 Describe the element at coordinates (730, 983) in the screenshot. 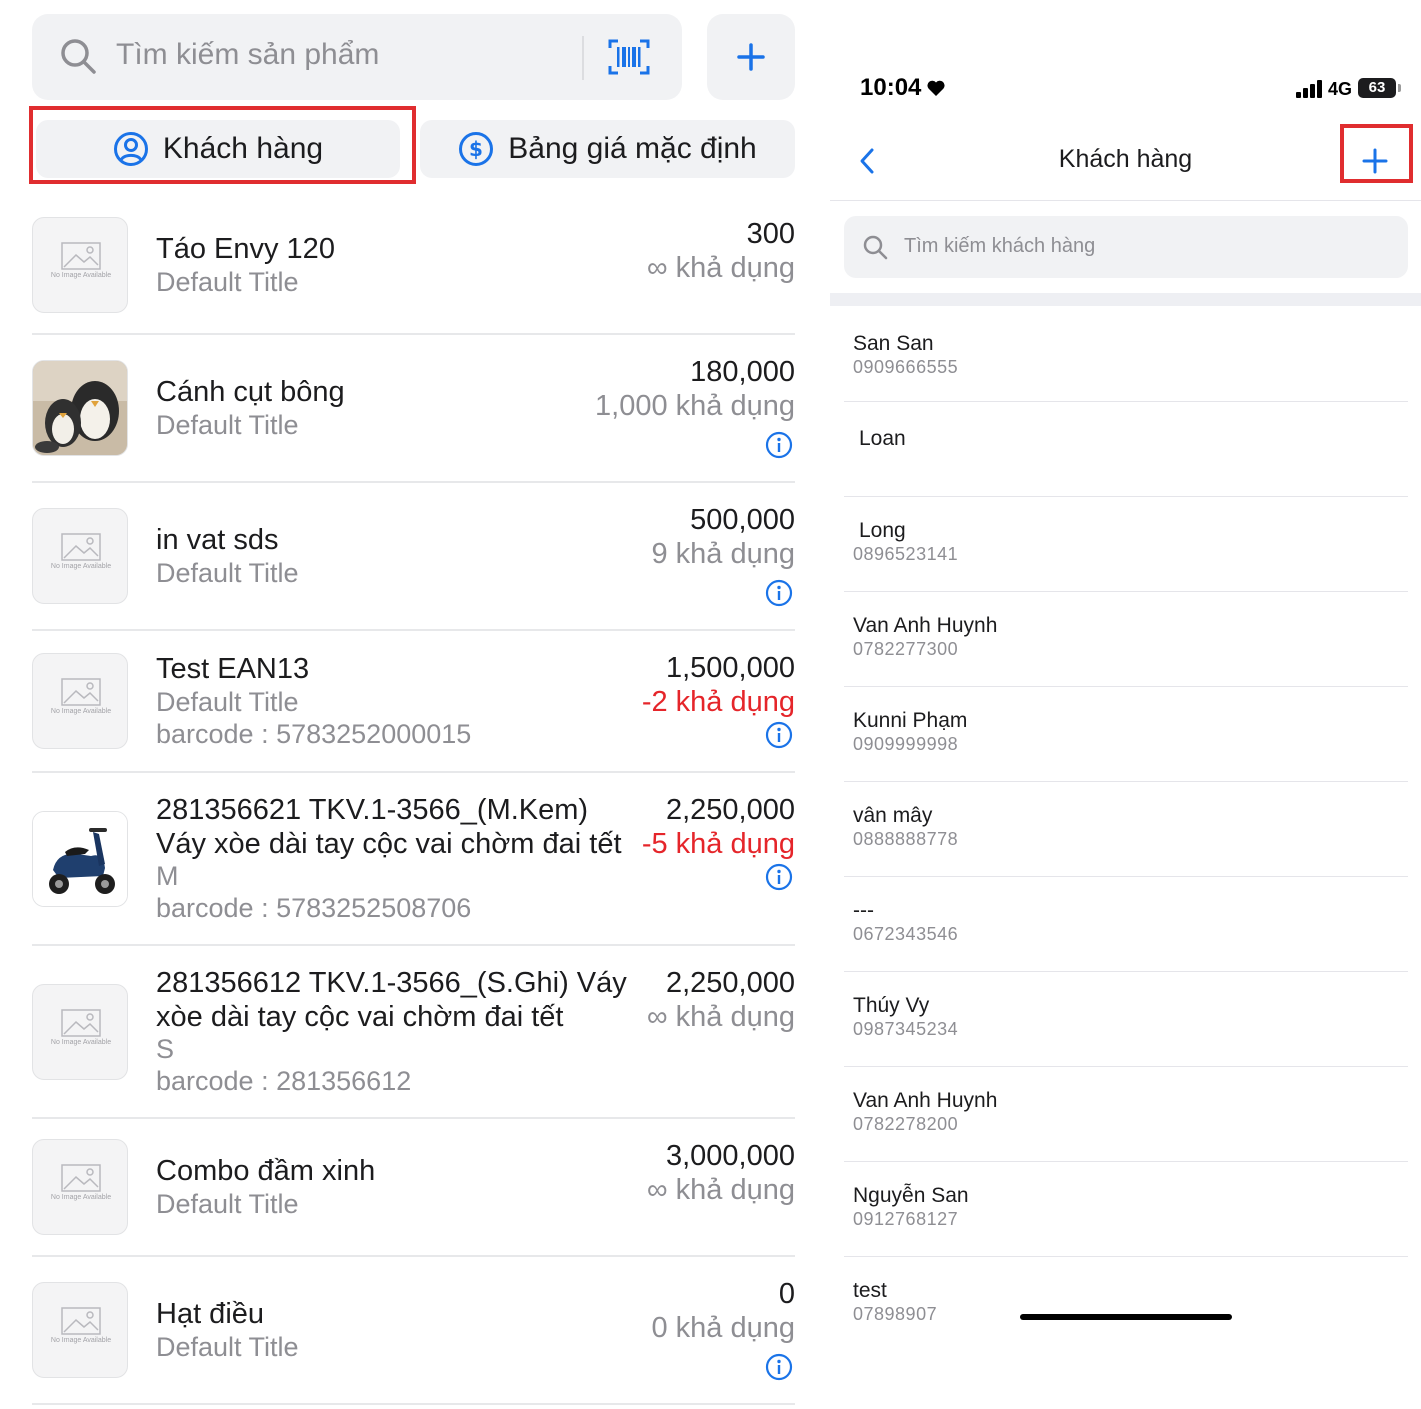

I see `product-price: 2,250,000` at that location.